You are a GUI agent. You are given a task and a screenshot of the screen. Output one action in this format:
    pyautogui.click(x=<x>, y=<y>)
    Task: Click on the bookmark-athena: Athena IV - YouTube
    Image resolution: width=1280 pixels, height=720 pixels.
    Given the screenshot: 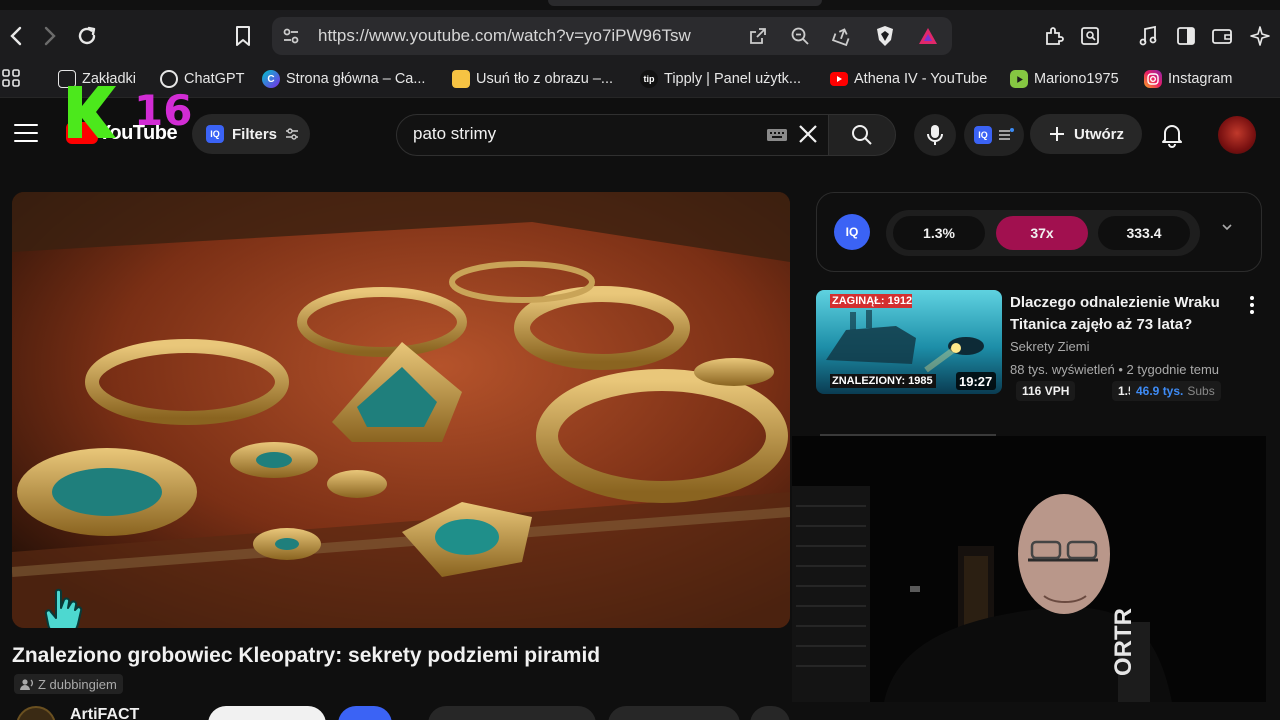 What is the action you would take?
    pyautogui.click(x=908, y=79)
    